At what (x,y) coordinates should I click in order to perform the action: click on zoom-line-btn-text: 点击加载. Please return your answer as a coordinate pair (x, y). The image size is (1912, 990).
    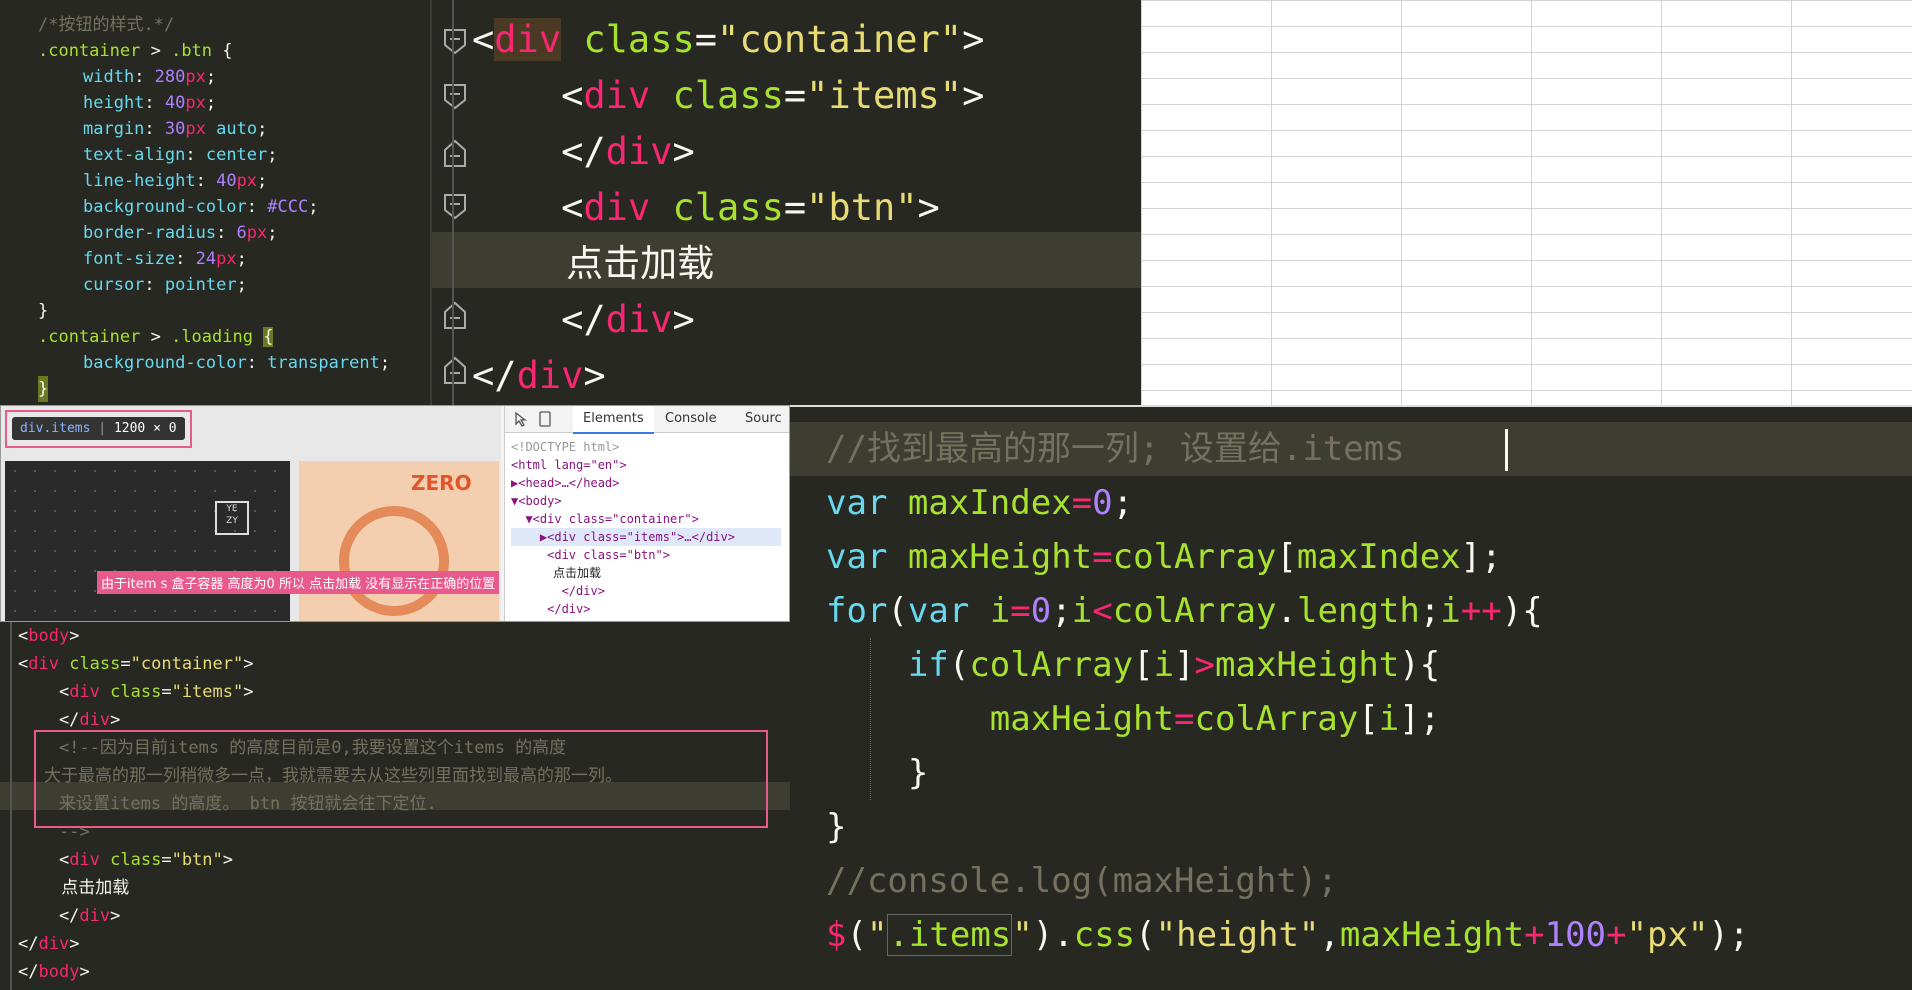
    Looking at the image, I should click on (593, 263).